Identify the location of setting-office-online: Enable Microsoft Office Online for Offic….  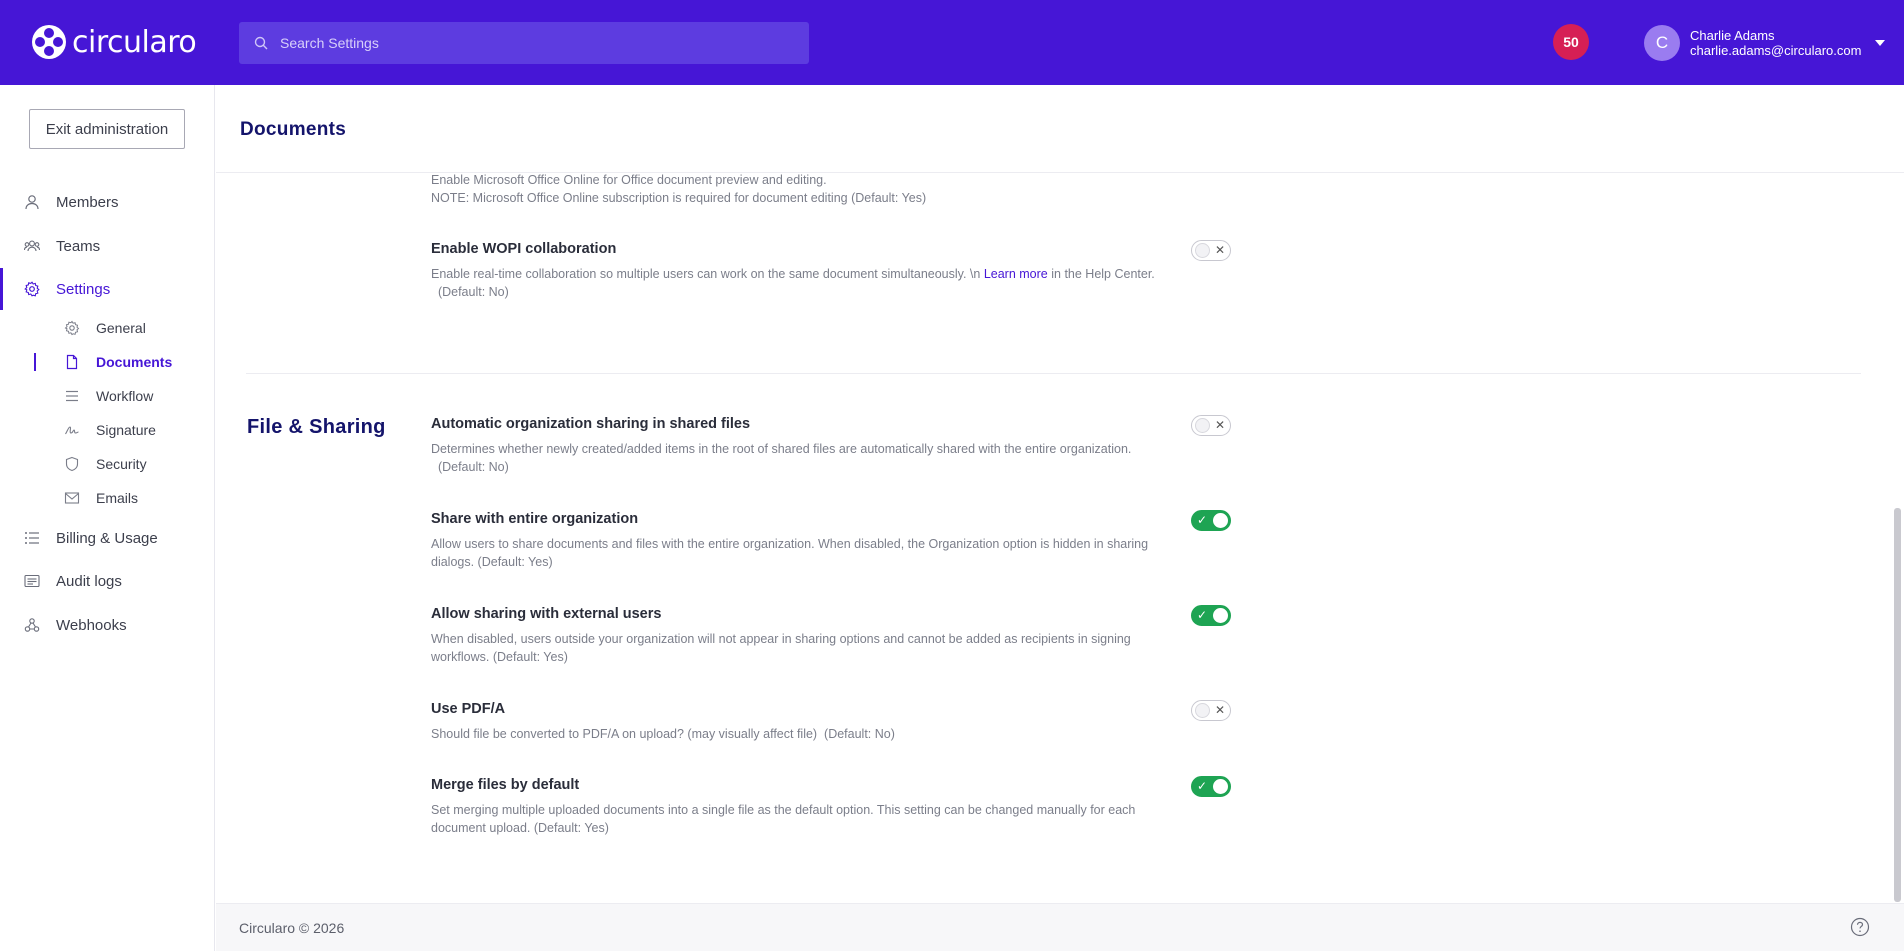
(941, 189).